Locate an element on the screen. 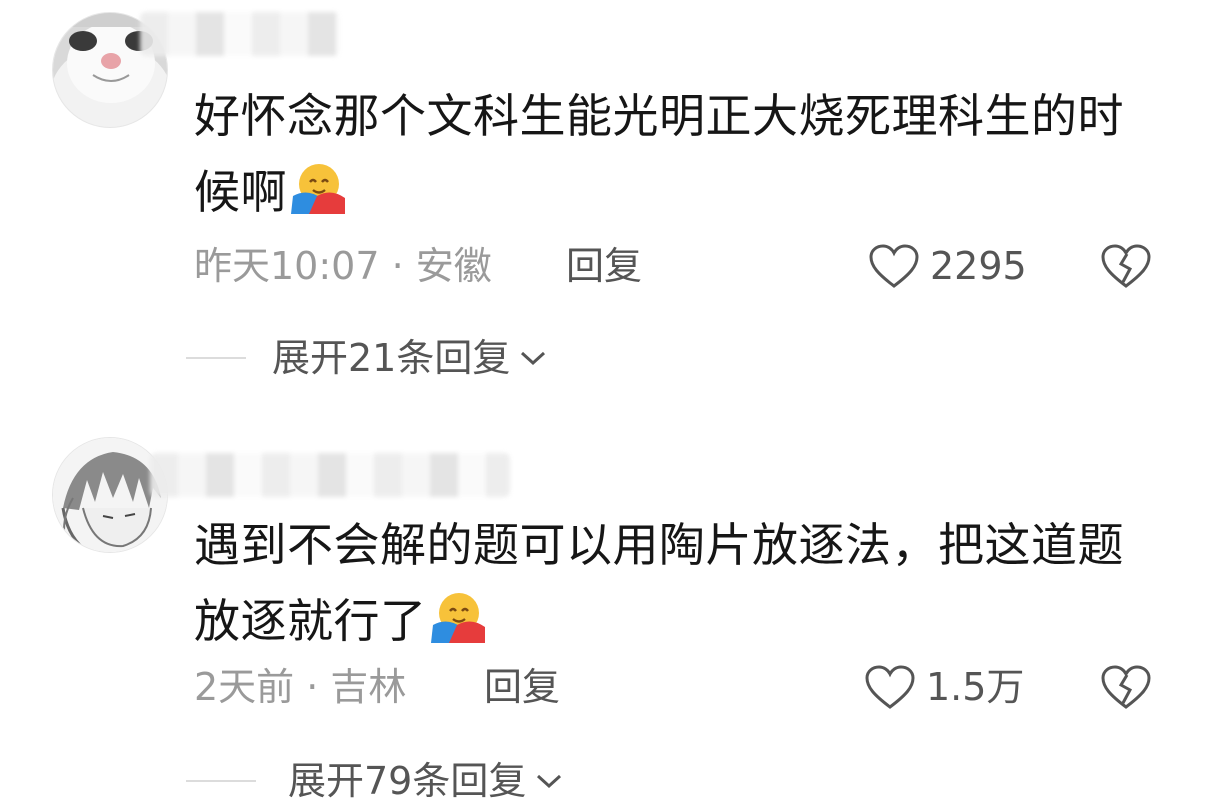  like-button: 1.5万 is located at coordinates (944, 687).